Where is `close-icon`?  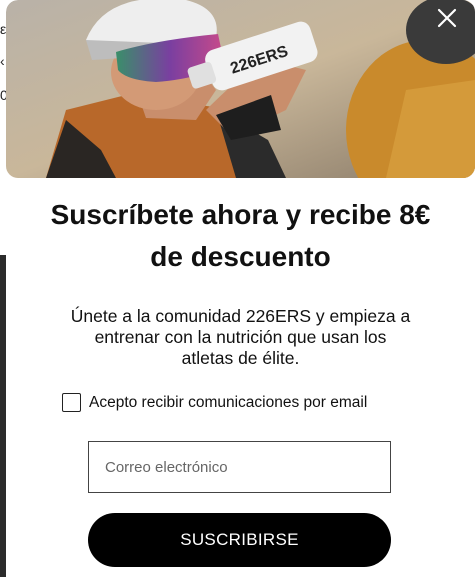
close-icon is located at coordinates (447, 18).